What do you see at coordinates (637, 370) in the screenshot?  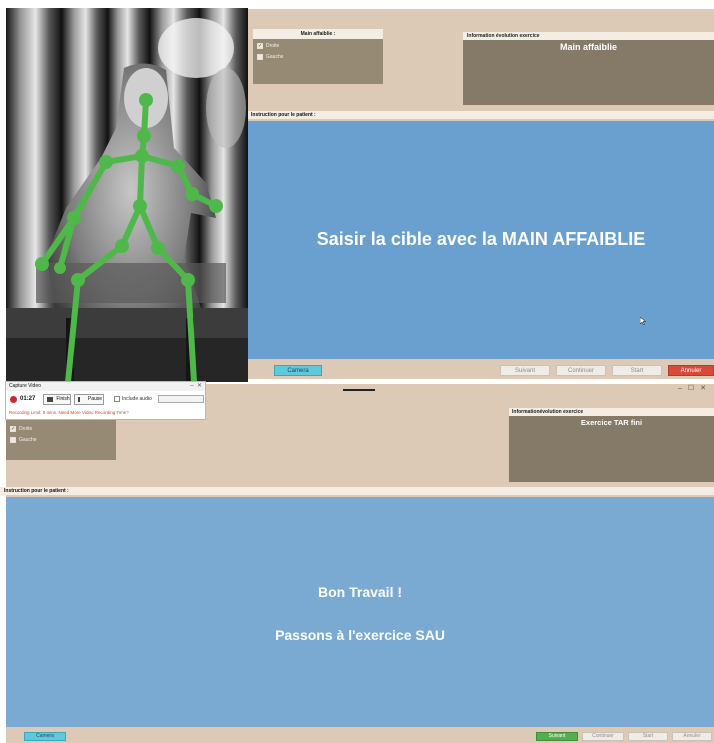 I see `start-button: Start` at bounding box center [637, 370].